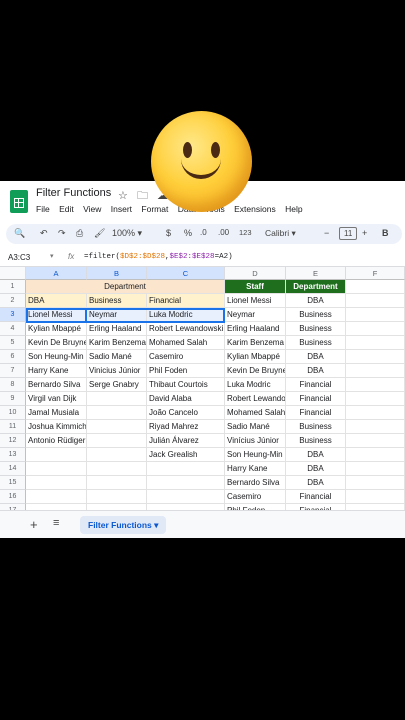  I want to click on table-cell: Neymar, so click(117, 315).